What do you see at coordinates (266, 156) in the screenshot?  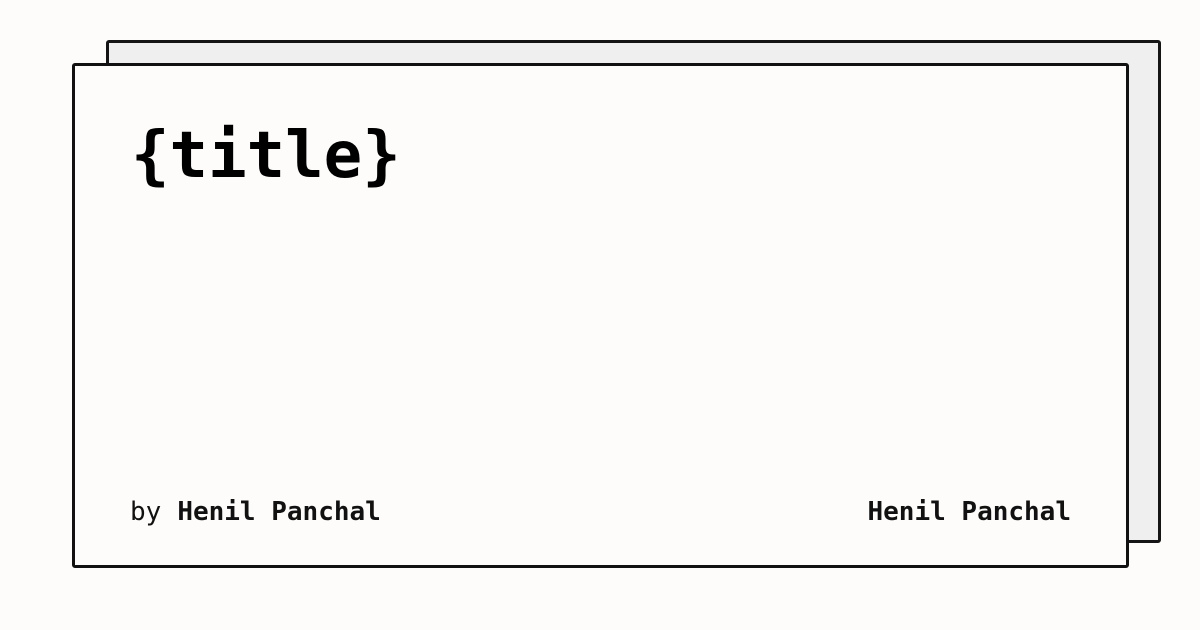 I see `page-title: {title}` at bounding box center [266, 156].